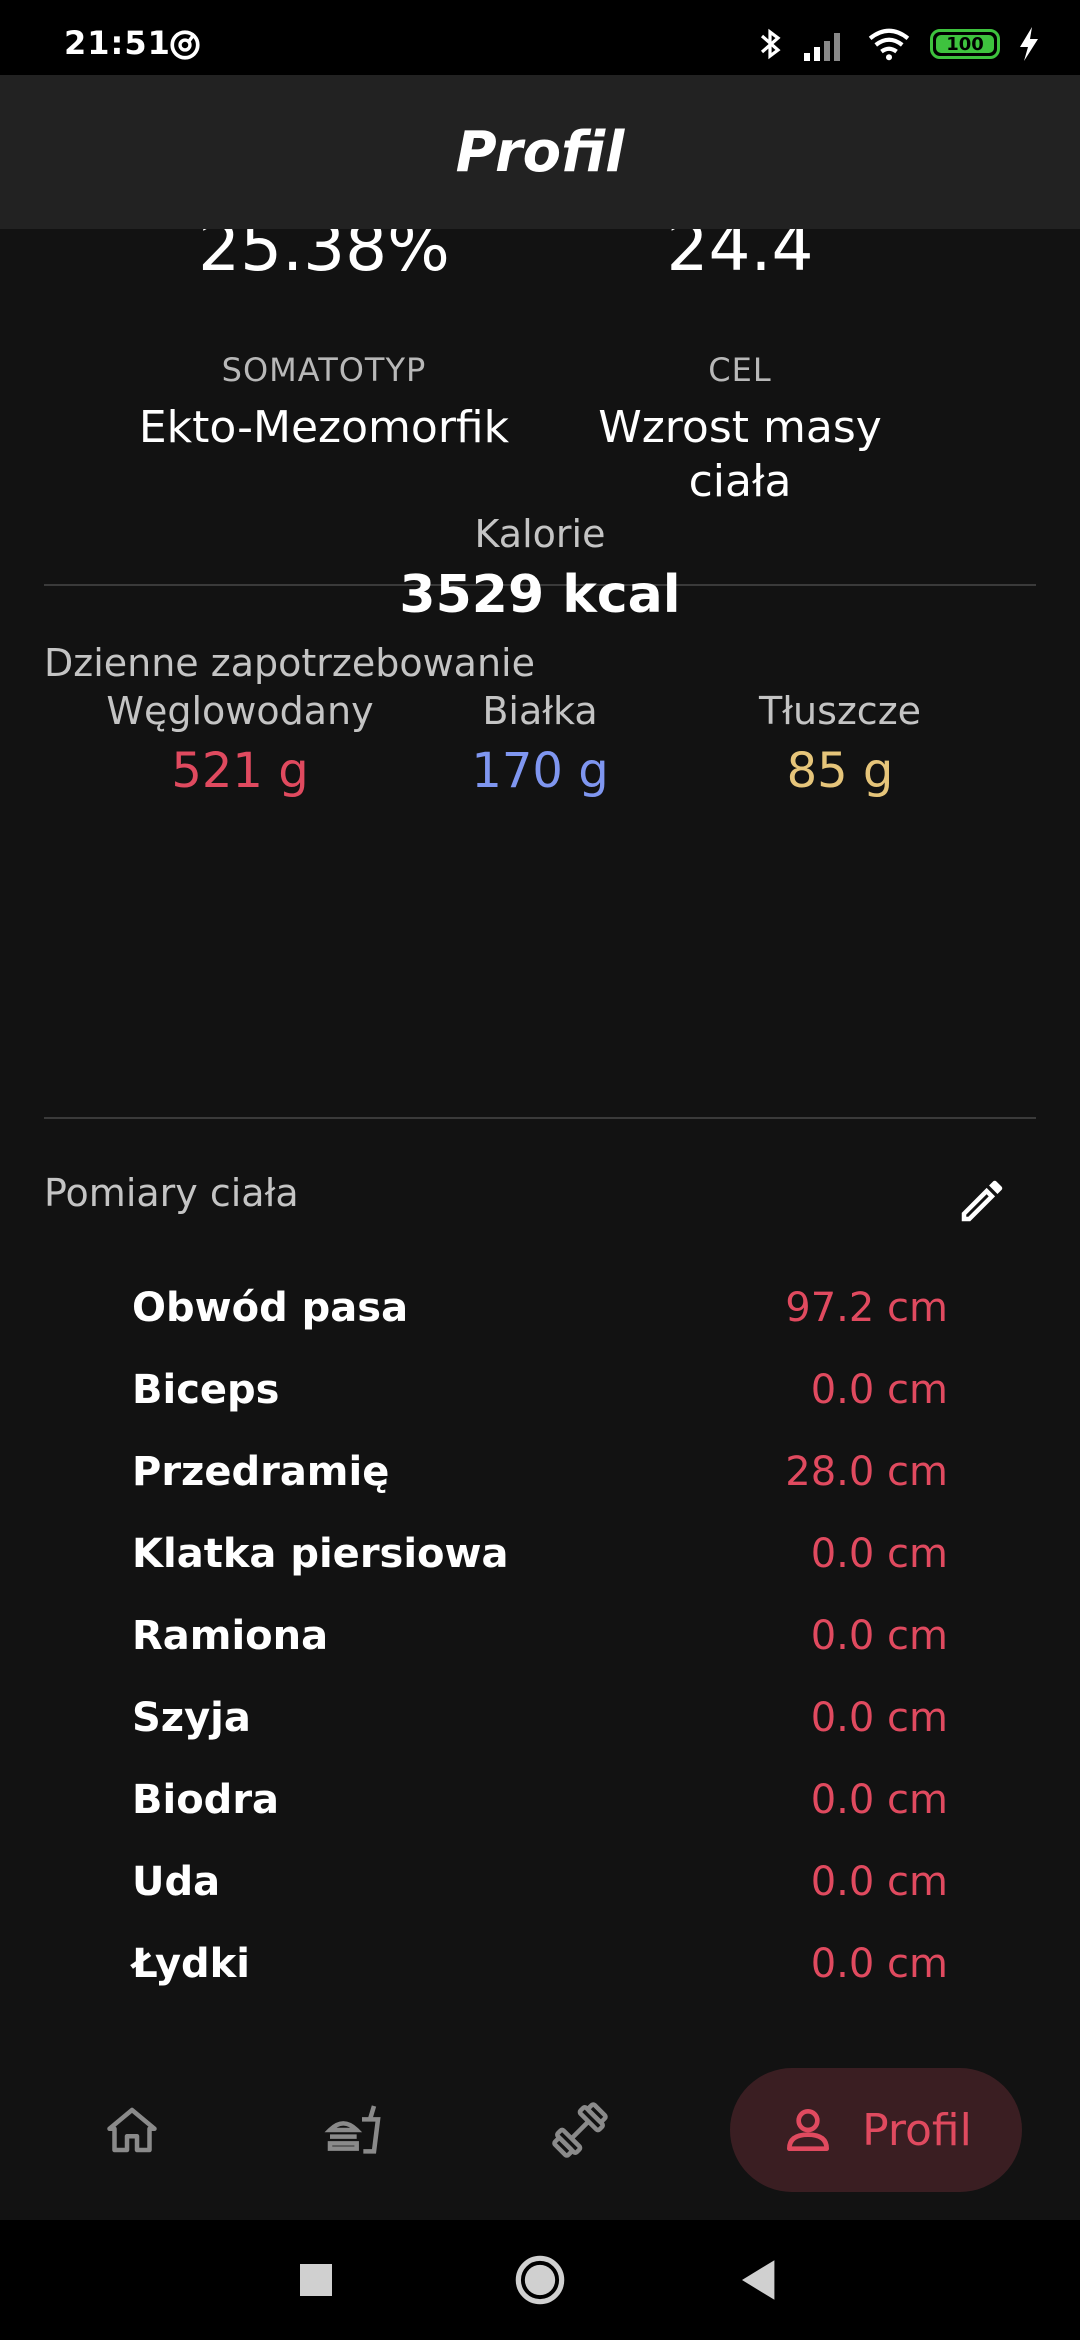  What do you see at coordinates (289, 663) in the screenshot?
I see `daily-needs-title: Dzienne zapotrzebowanie` at bounding box center [289, 663].